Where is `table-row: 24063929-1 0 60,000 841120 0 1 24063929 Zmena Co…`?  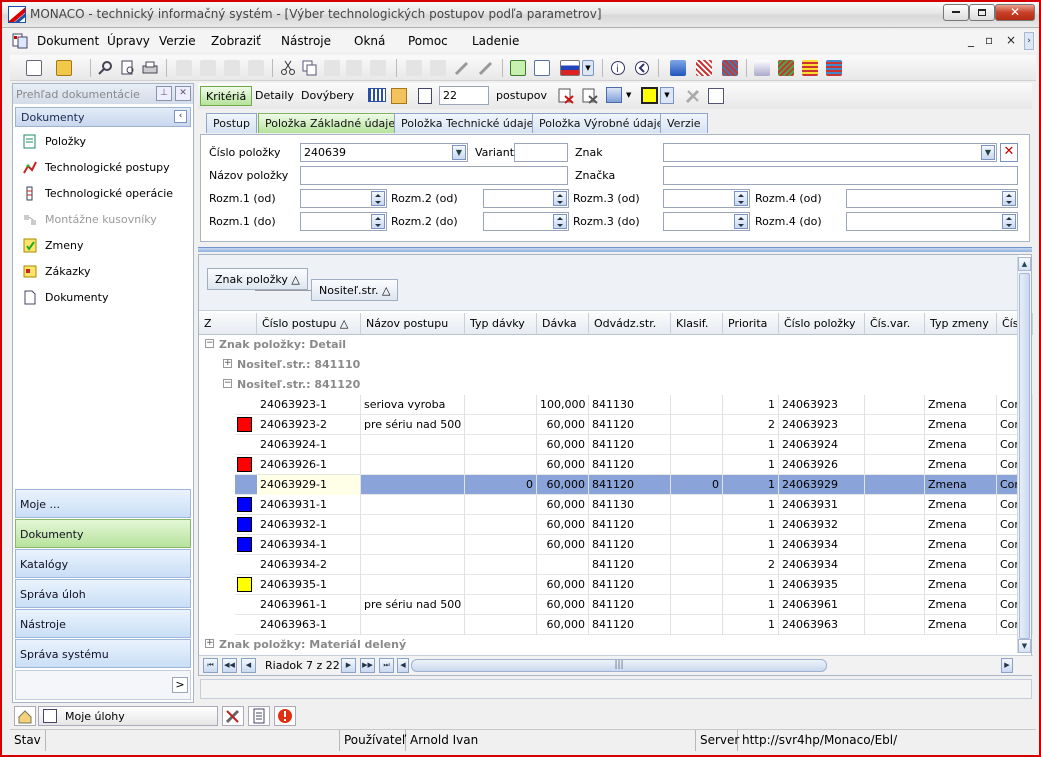
table-row: 24063929-1 0 60,000 841120 0 1 24063929 Zmena Co… is located at coordinates (634, 485).